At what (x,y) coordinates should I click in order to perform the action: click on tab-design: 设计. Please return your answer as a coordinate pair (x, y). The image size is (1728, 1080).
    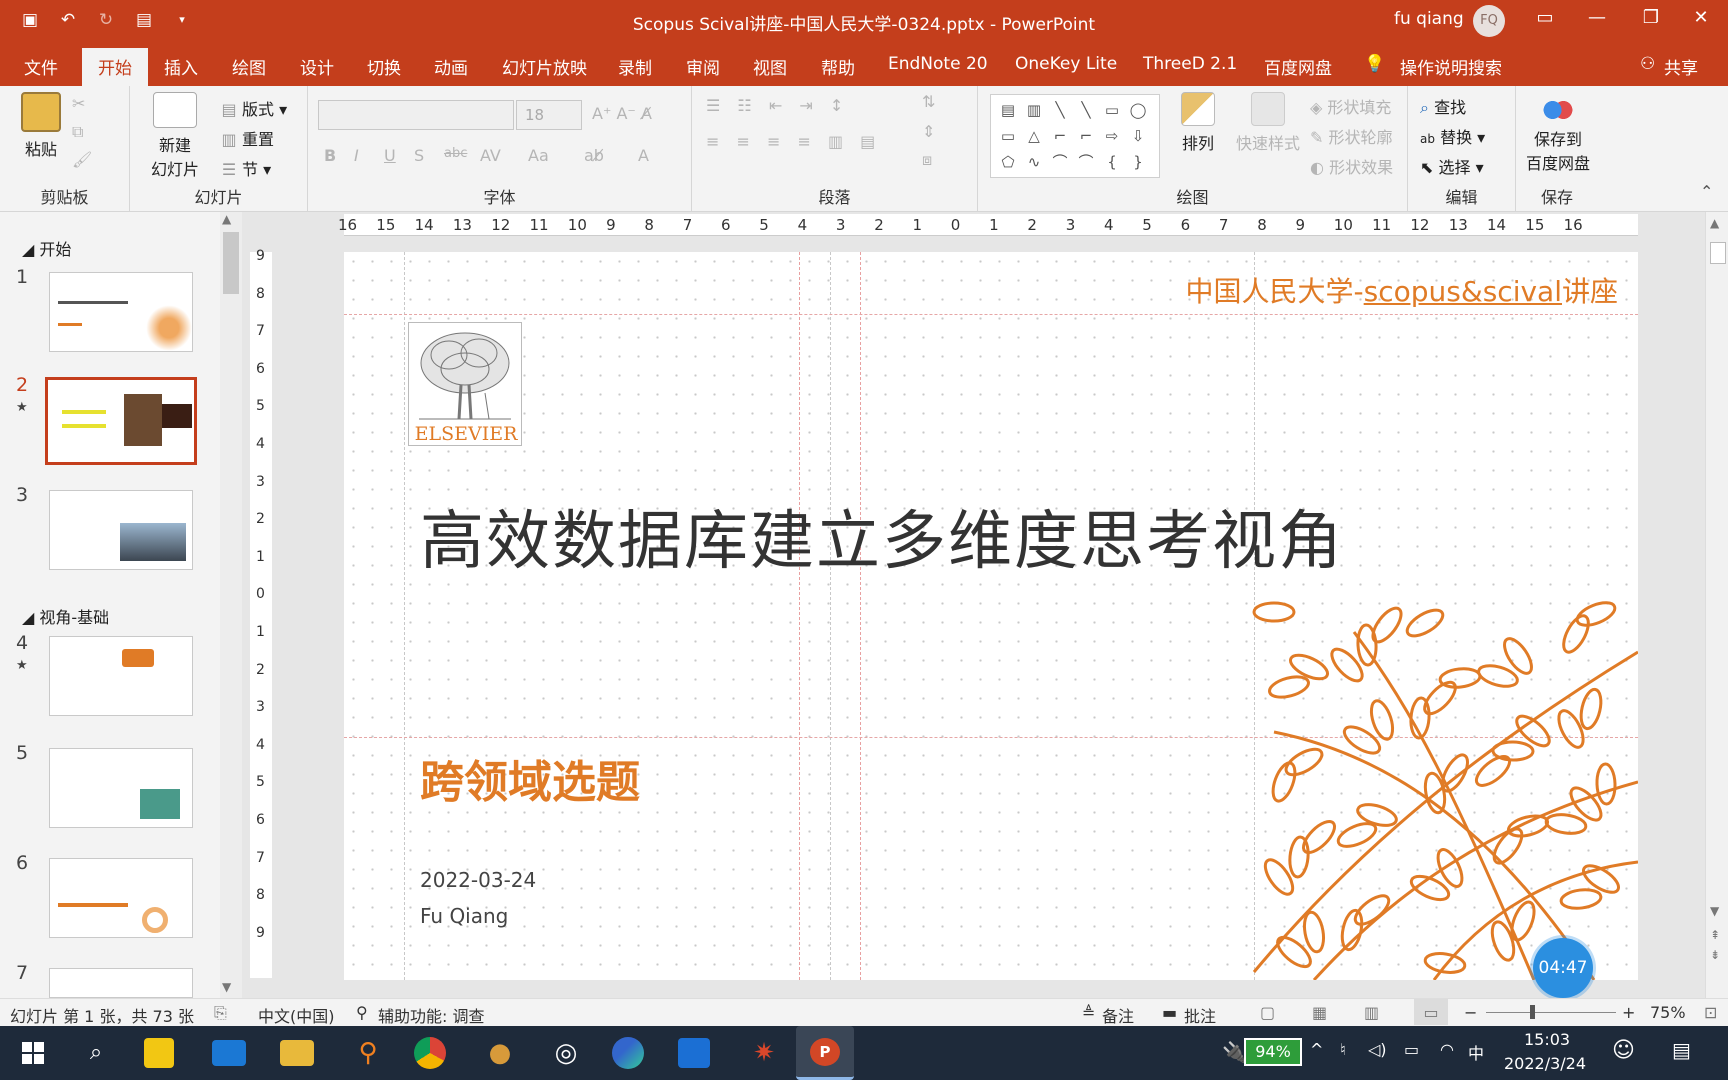
    Looking at the image, I should click on (317, 66).